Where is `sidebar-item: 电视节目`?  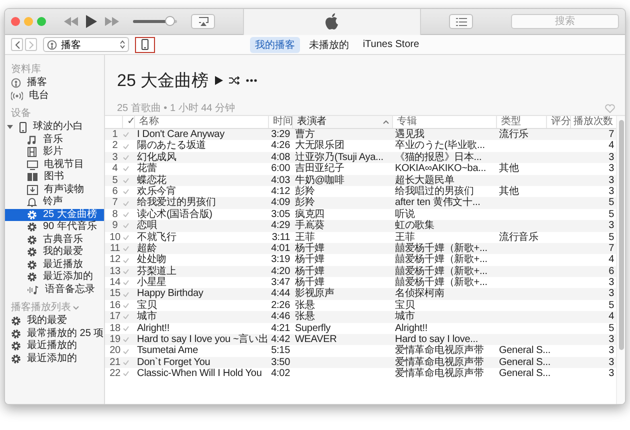 sidebar-item: 电视节目 is located at coordinates (54, 164).